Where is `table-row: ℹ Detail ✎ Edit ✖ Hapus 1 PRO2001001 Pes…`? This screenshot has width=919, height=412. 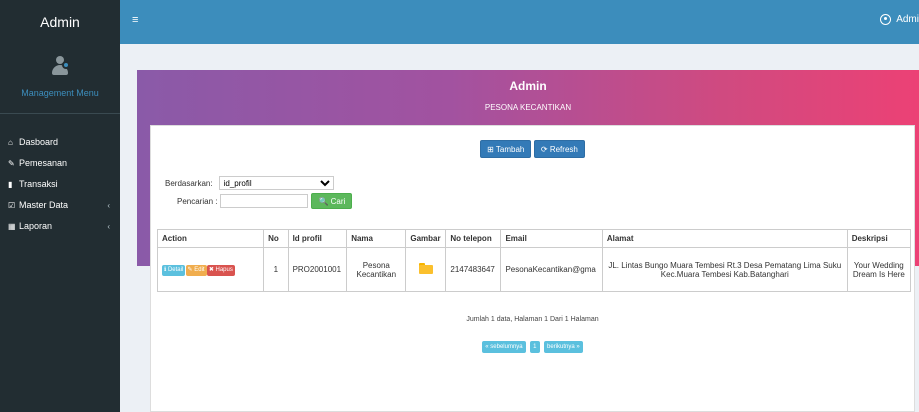
table-row: ℹ Detail ✎ Edit ✖ Hapus 1 PRO2001001 Pes… is located at coordinates (534, 269).